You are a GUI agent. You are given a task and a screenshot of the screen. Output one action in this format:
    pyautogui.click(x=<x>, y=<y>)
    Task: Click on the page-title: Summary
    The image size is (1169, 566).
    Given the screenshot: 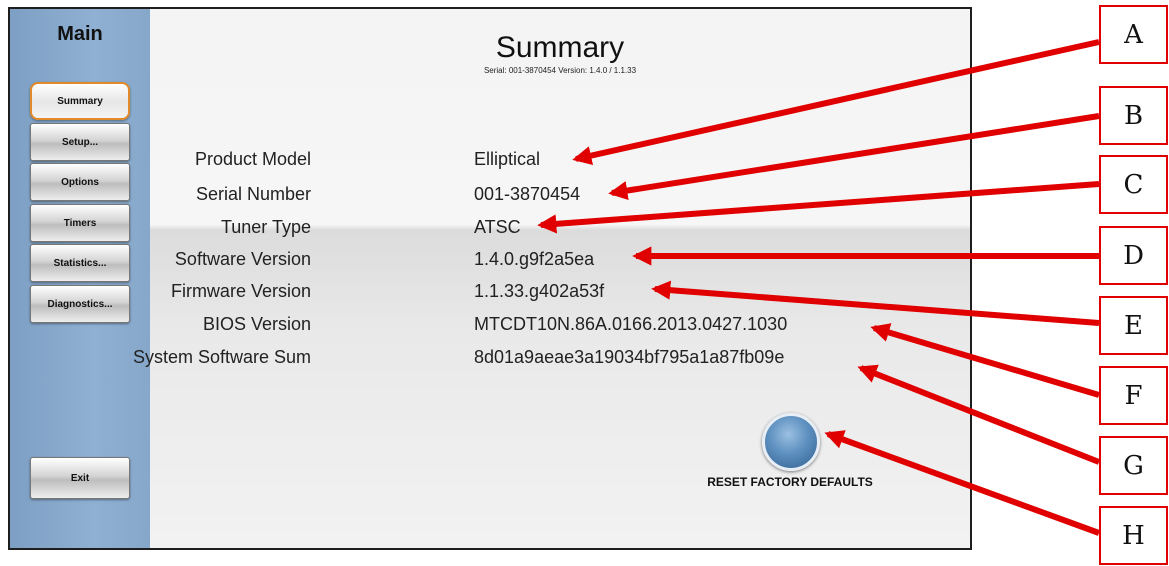 What is the action you would take?
    pyautogui.click(x=560, y=47)
    